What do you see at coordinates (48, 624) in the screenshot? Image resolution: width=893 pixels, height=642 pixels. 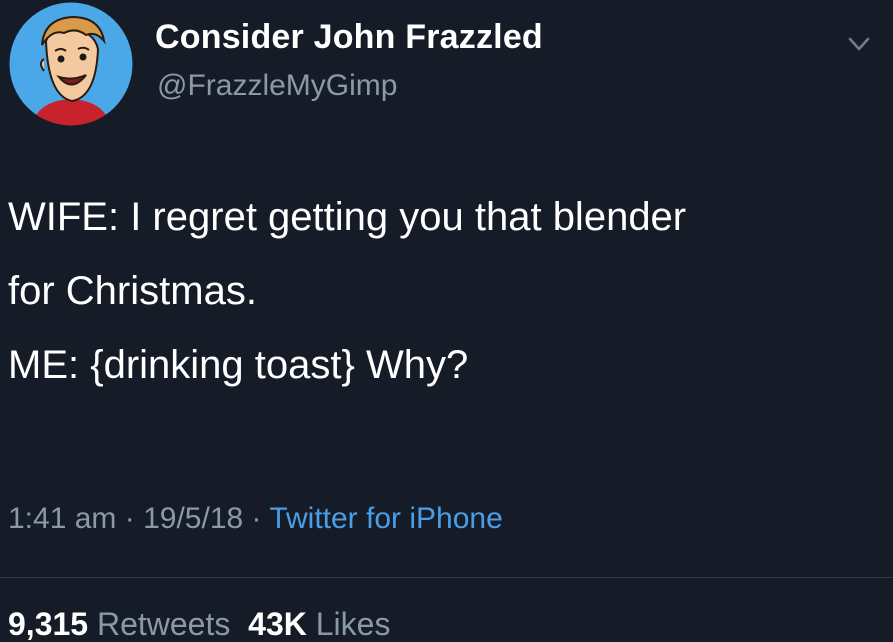 I see `retweets-count: 9,315` at bounding box center [48, 624].